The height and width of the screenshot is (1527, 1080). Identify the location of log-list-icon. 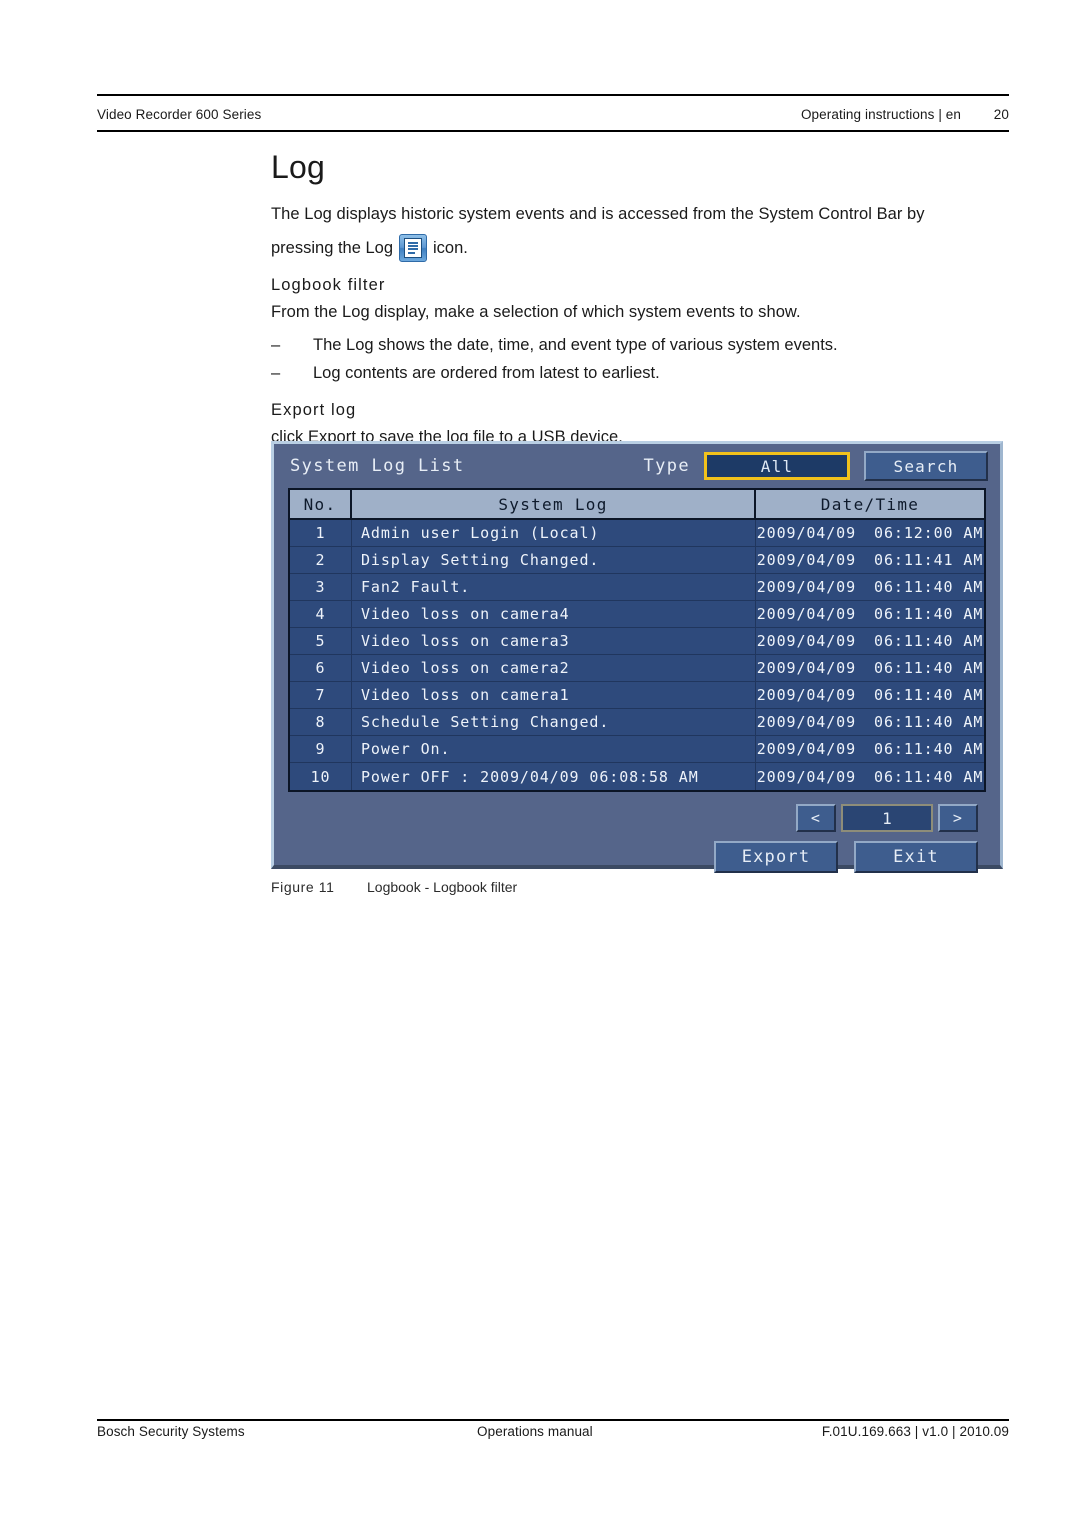
(413, 247).